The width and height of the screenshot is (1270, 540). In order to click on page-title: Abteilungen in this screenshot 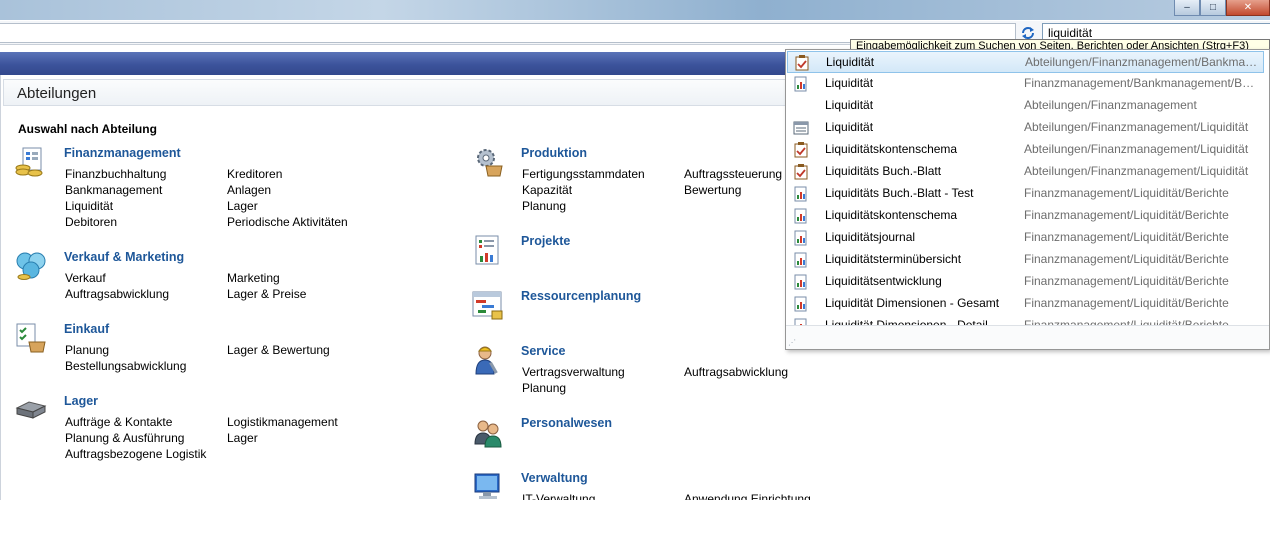, I will do `click(57, 93)`.